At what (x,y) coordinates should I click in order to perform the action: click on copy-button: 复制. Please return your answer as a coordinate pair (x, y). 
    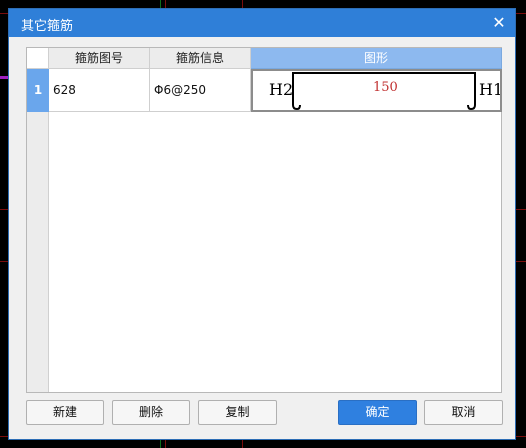
    Looking at the image, I should click on (237, 412).